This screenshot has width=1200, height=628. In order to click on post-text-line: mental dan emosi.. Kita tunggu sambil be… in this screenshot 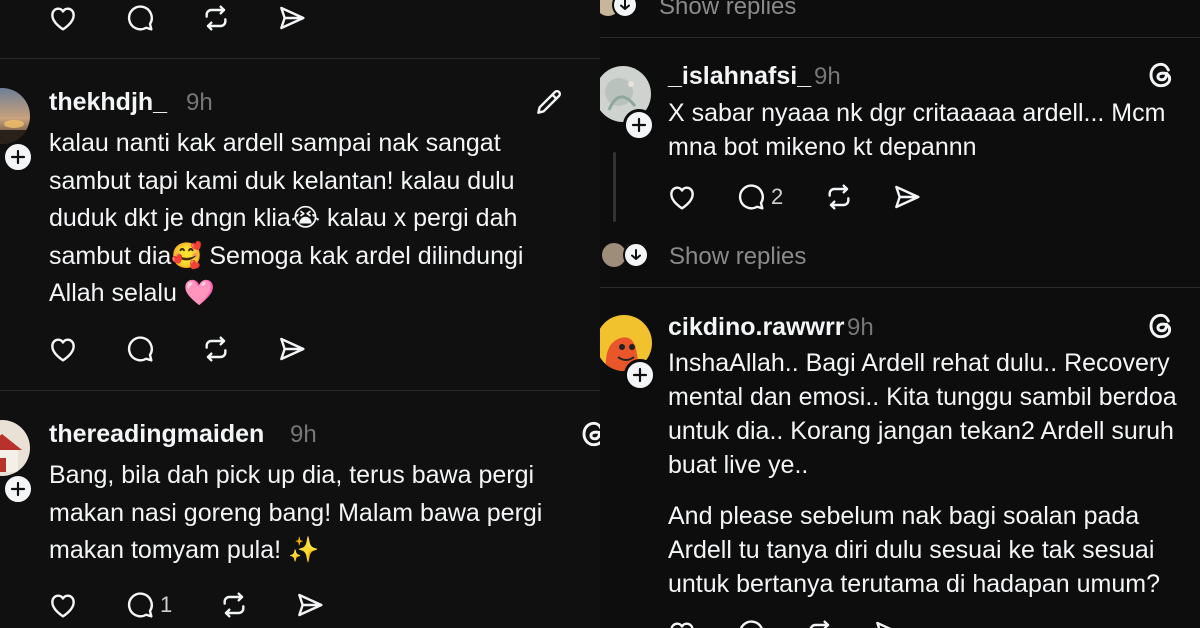, I will do `click(922, 397)`.